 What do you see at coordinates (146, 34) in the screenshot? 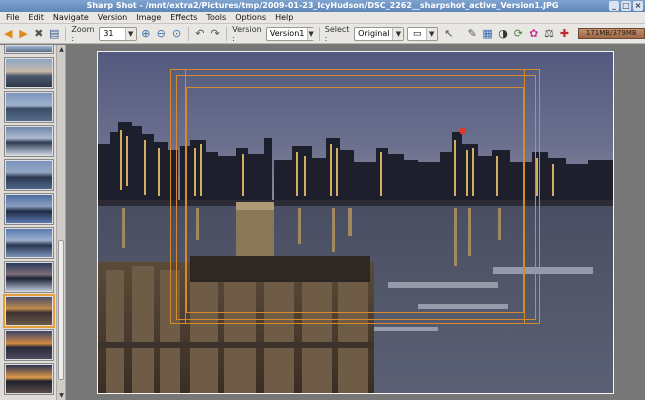
I see `zoom-in-icon: ⊕` at bounding box center [146, 34].